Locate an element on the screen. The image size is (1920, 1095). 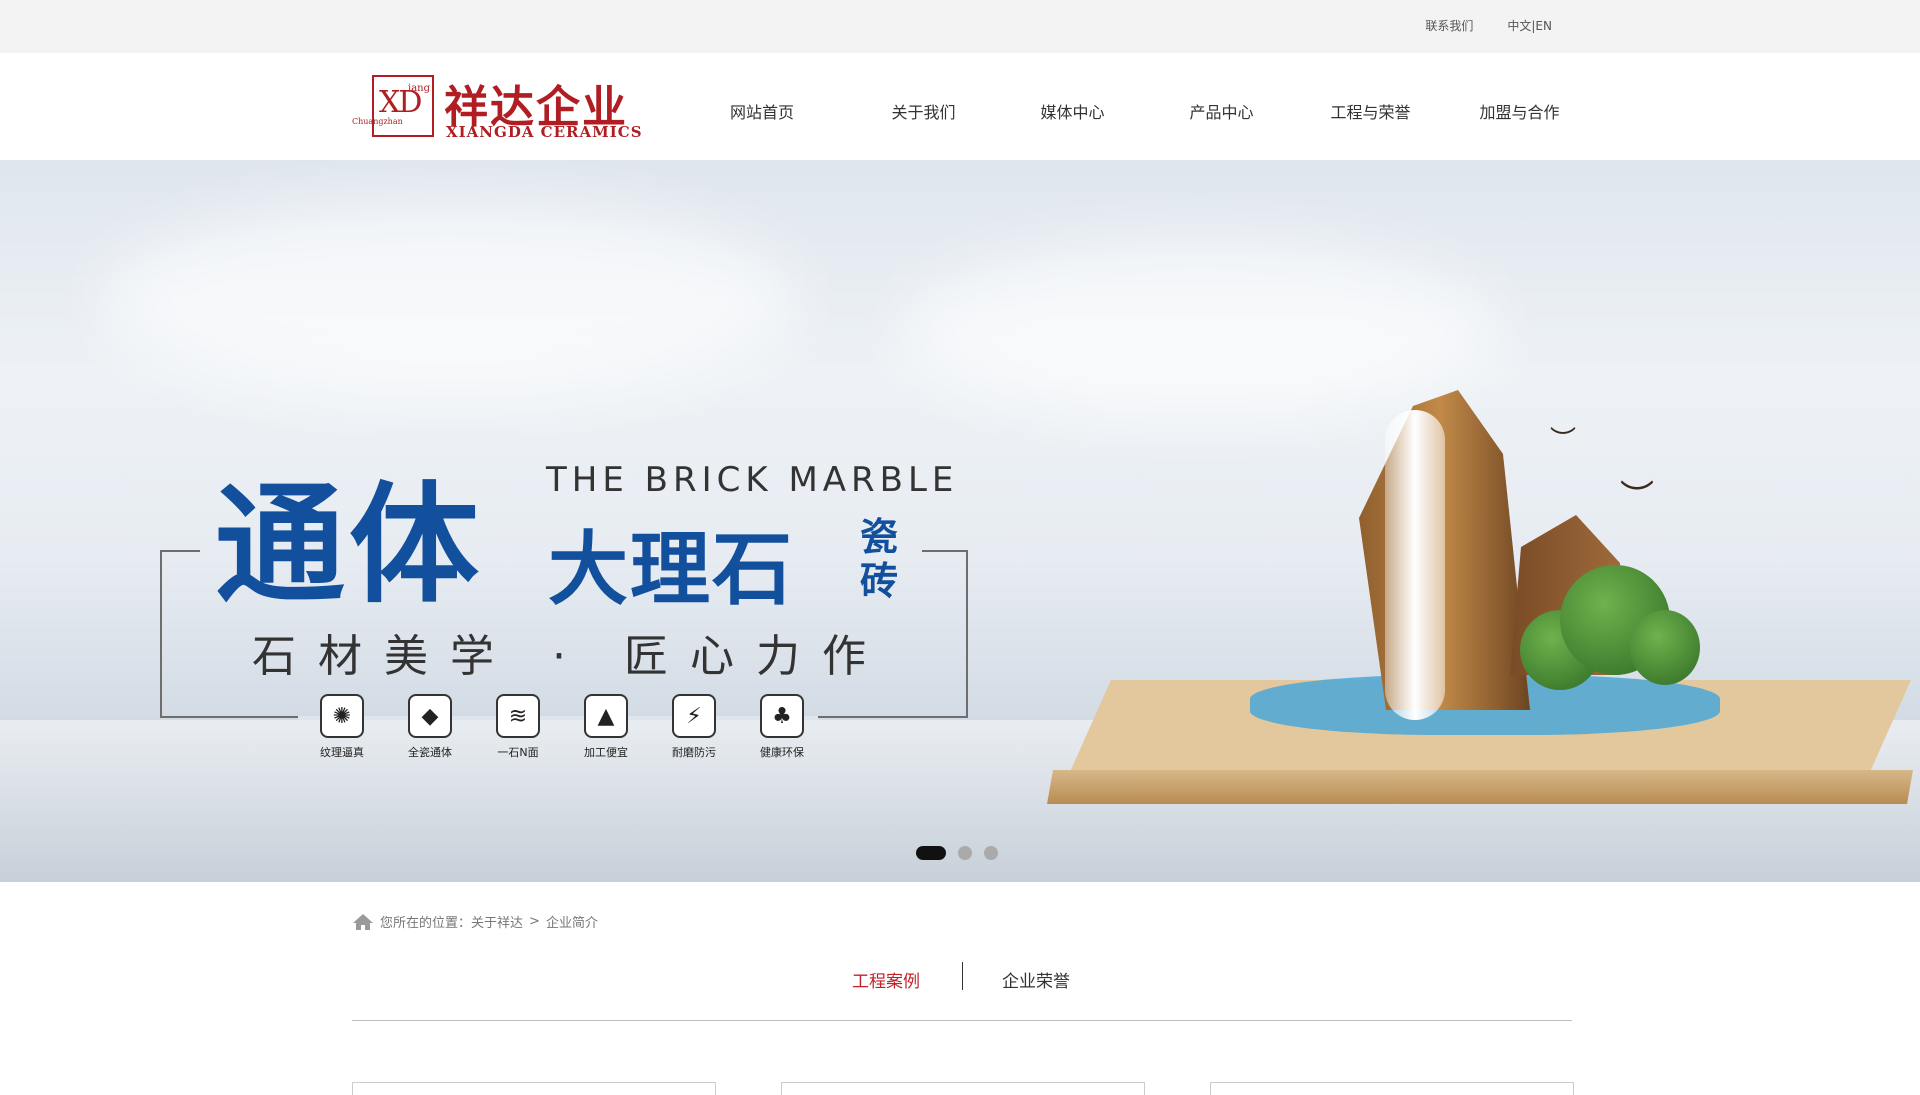
feature-item: ▲ 加工便宜 is located at coordinates (606, 727).